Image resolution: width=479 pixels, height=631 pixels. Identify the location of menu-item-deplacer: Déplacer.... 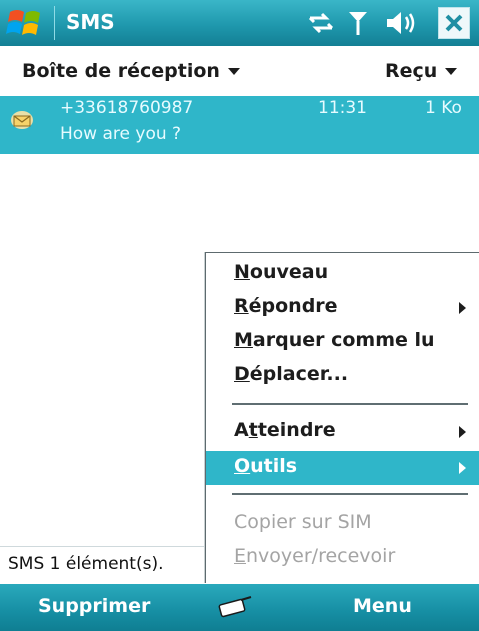
(342, 376).